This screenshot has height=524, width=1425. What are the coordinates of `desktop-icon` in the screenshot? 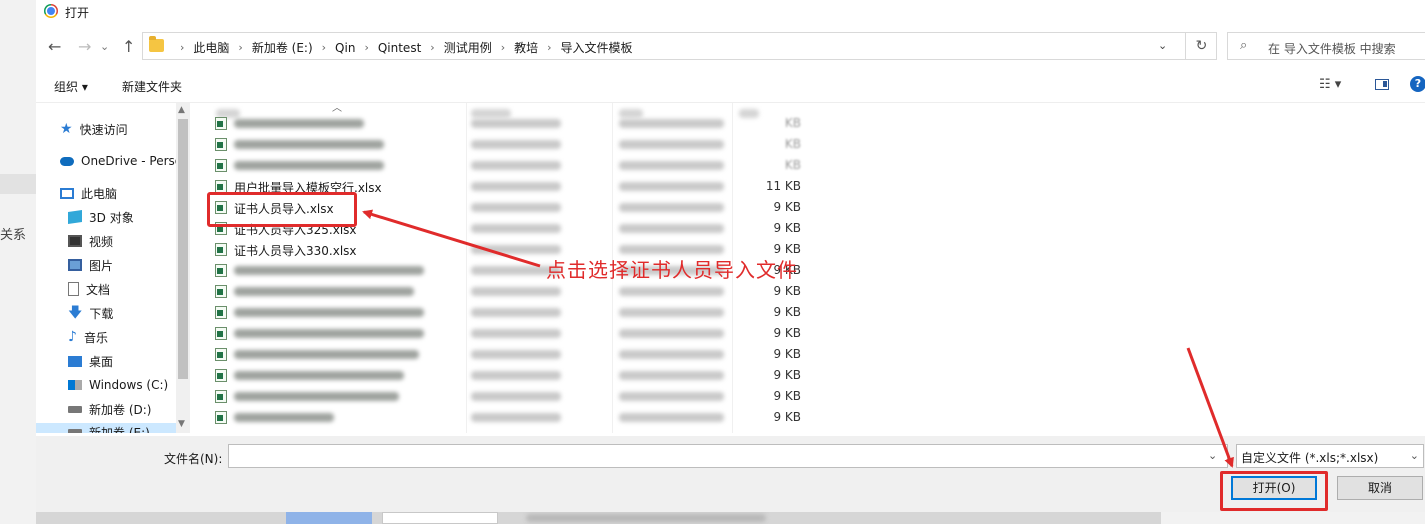 It's located at (75, 361).